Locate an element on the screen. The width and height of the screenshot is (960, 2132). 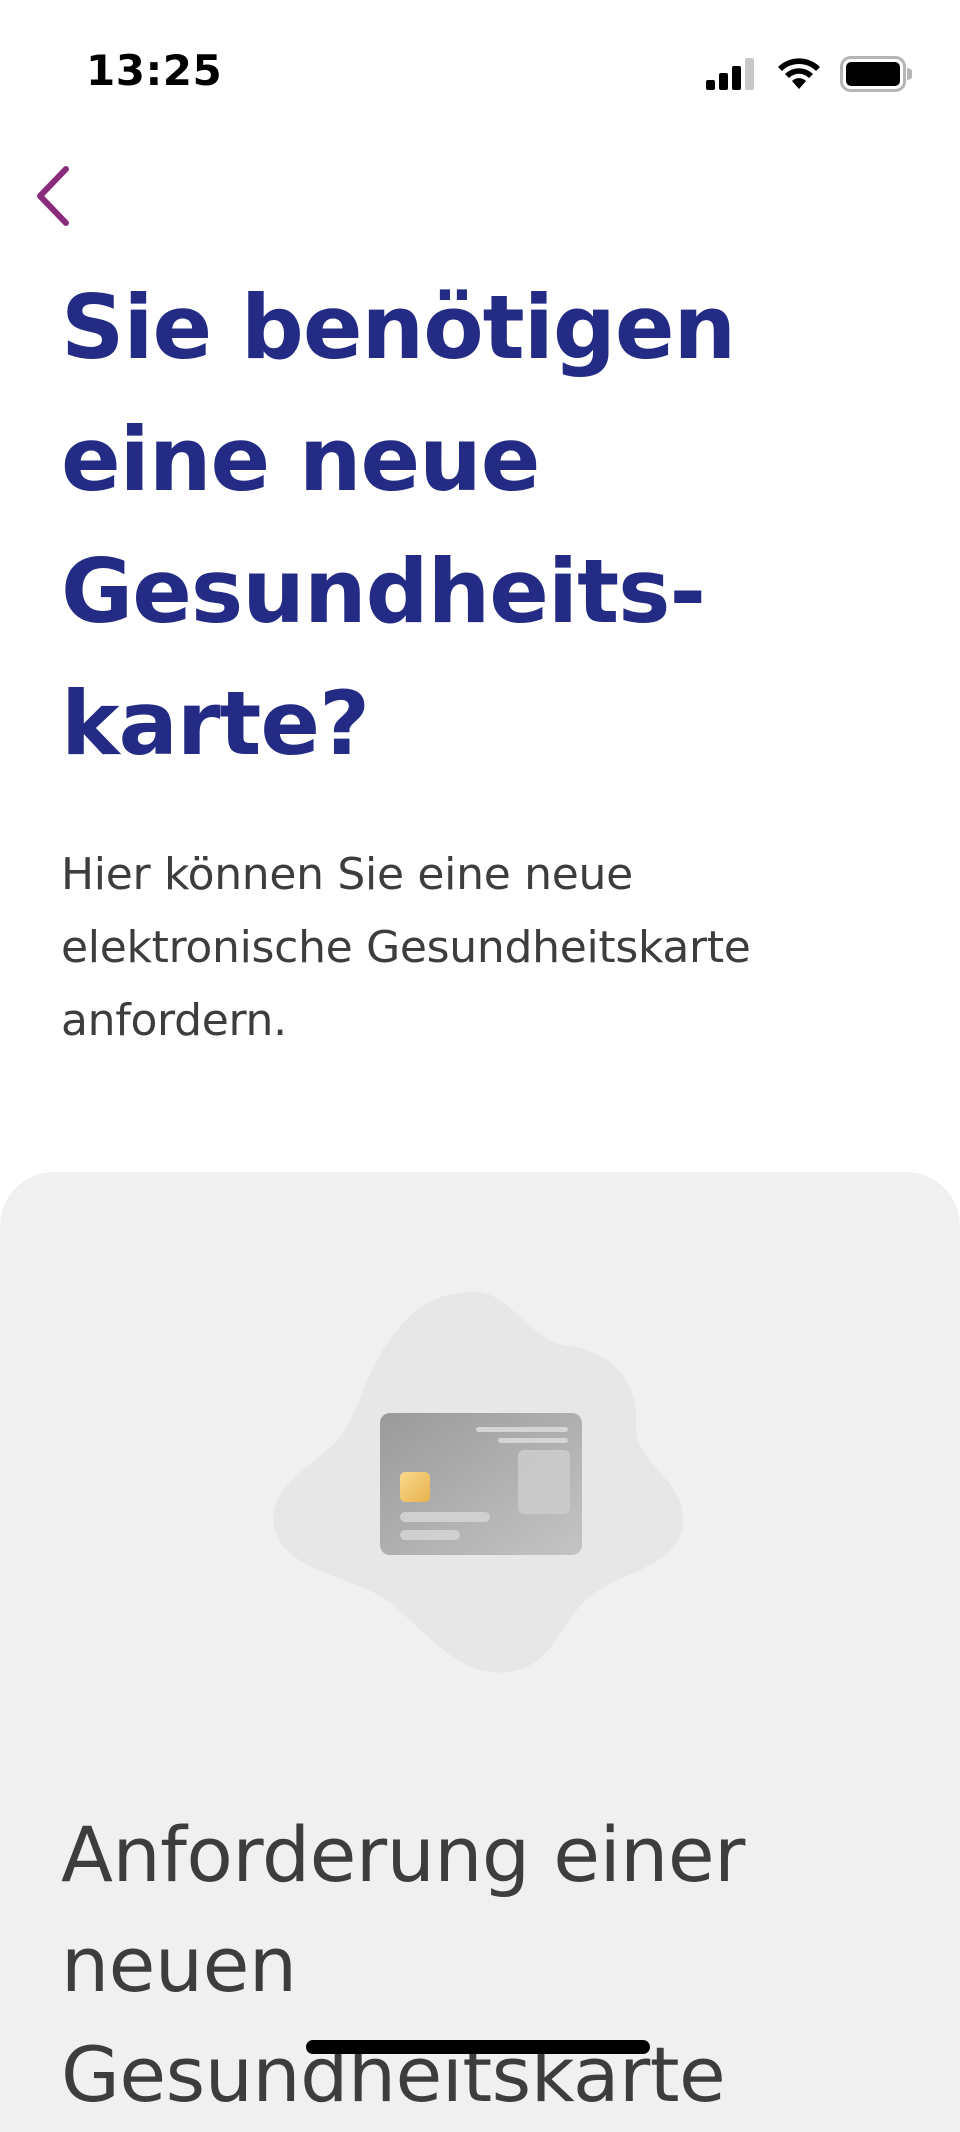
signal-icon is located at coordinates (730, 74).